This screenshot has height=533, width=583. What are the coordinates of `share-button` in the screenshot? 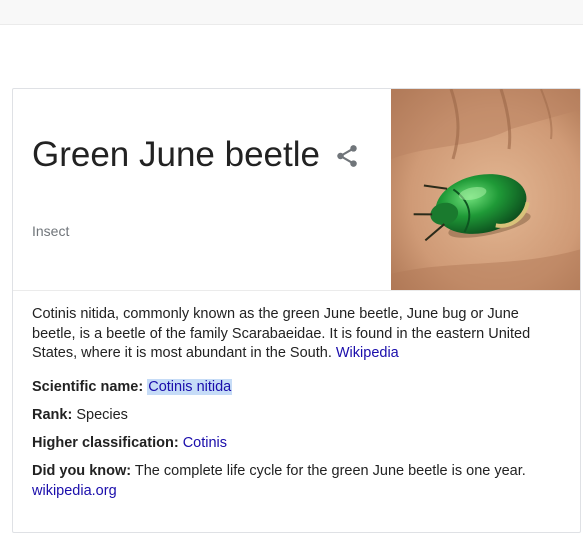 It's located at (347, 156).